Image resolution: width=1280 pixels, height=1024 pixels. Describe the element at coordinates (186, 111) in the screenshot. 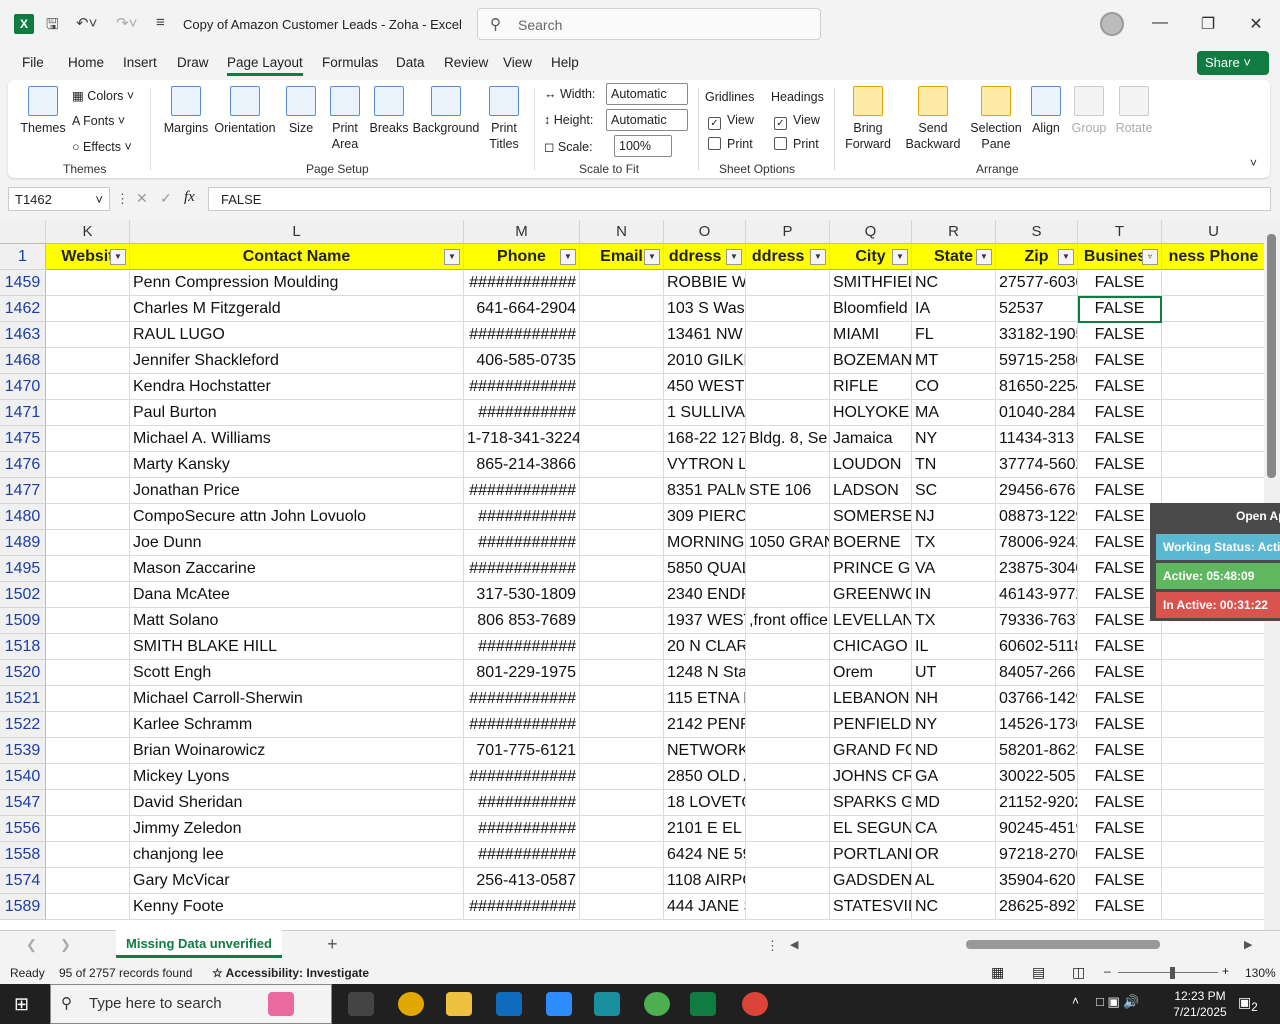

I see `margins-button: Margins` at that location.